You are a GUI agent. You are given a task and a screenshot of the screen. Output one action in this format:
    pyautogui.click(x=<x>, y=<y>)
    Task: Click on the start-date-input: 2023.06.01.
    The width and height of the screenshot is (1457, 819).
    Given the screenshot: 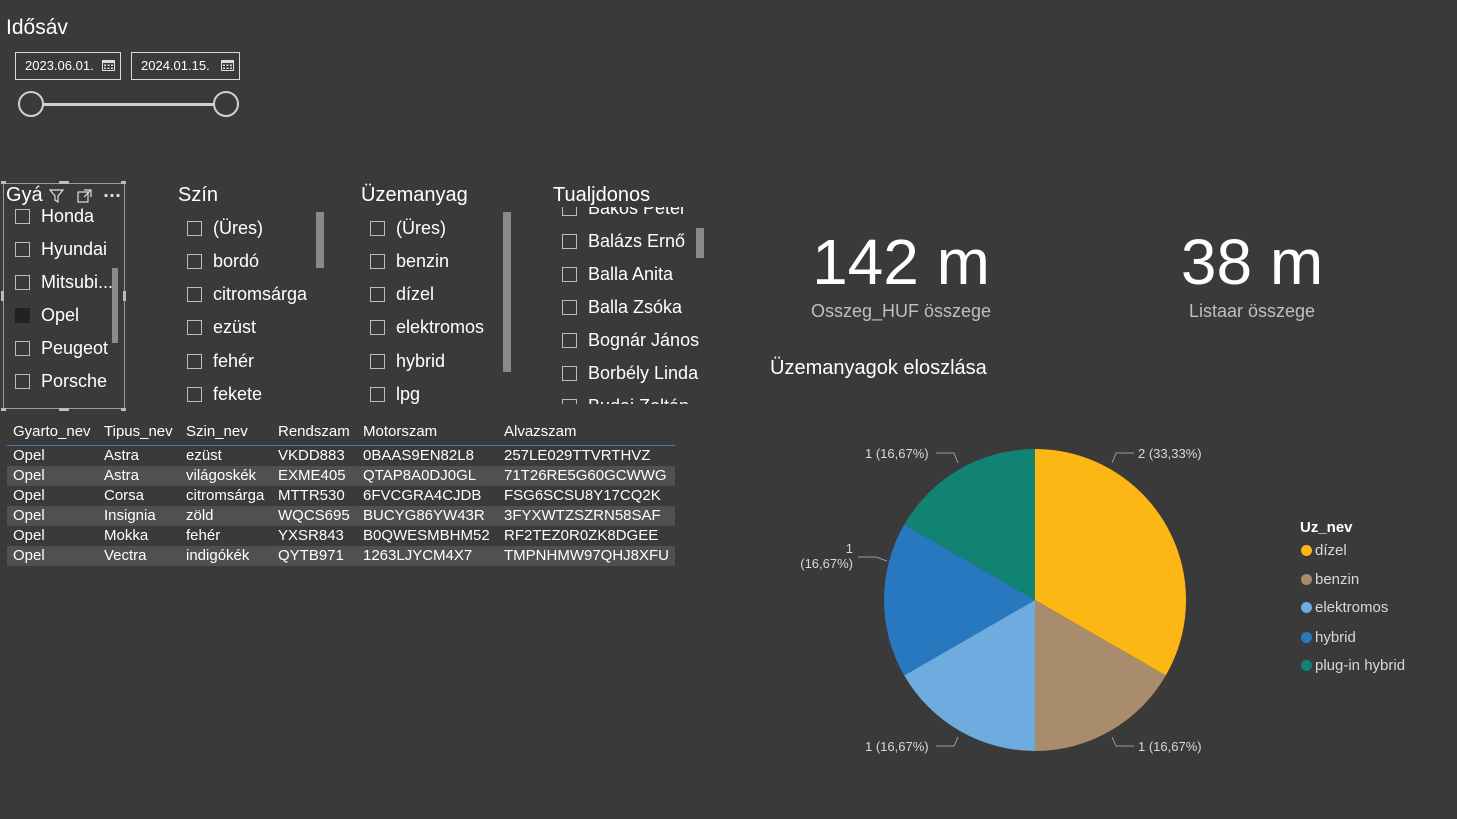 What is the action you would take?
    pyautogui.click(x=68, y=66)
    